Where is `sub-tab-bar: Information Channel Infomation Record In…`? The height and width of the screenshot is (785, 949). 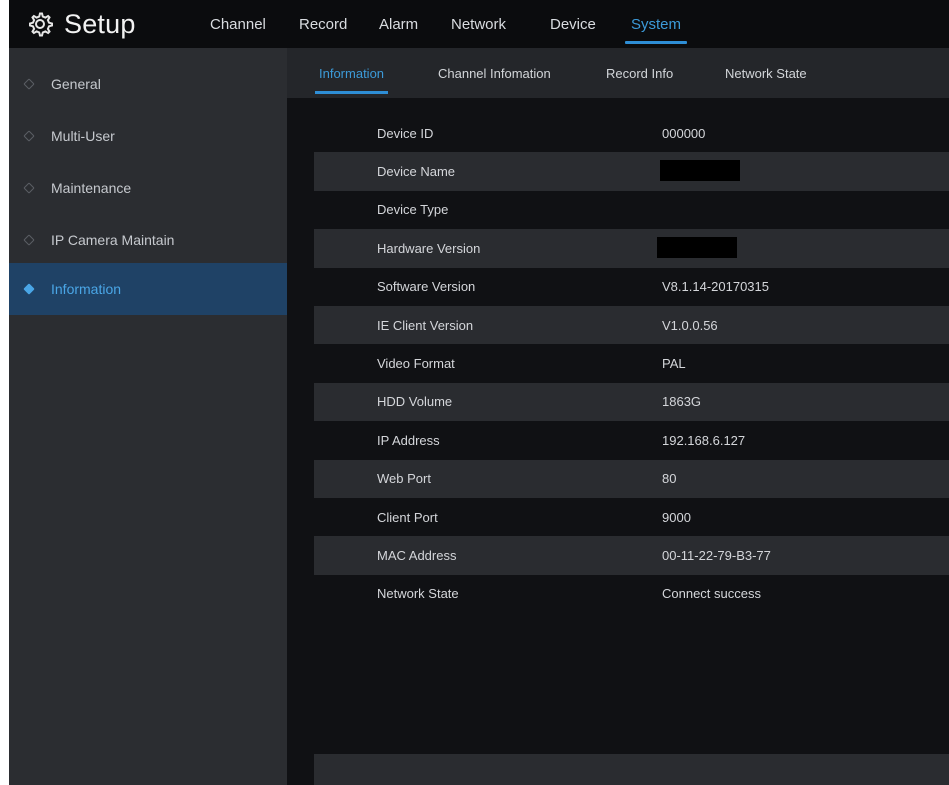
sub-tab-bar: Information Channel Infomation Record In… is located at coordinates (618, 73).